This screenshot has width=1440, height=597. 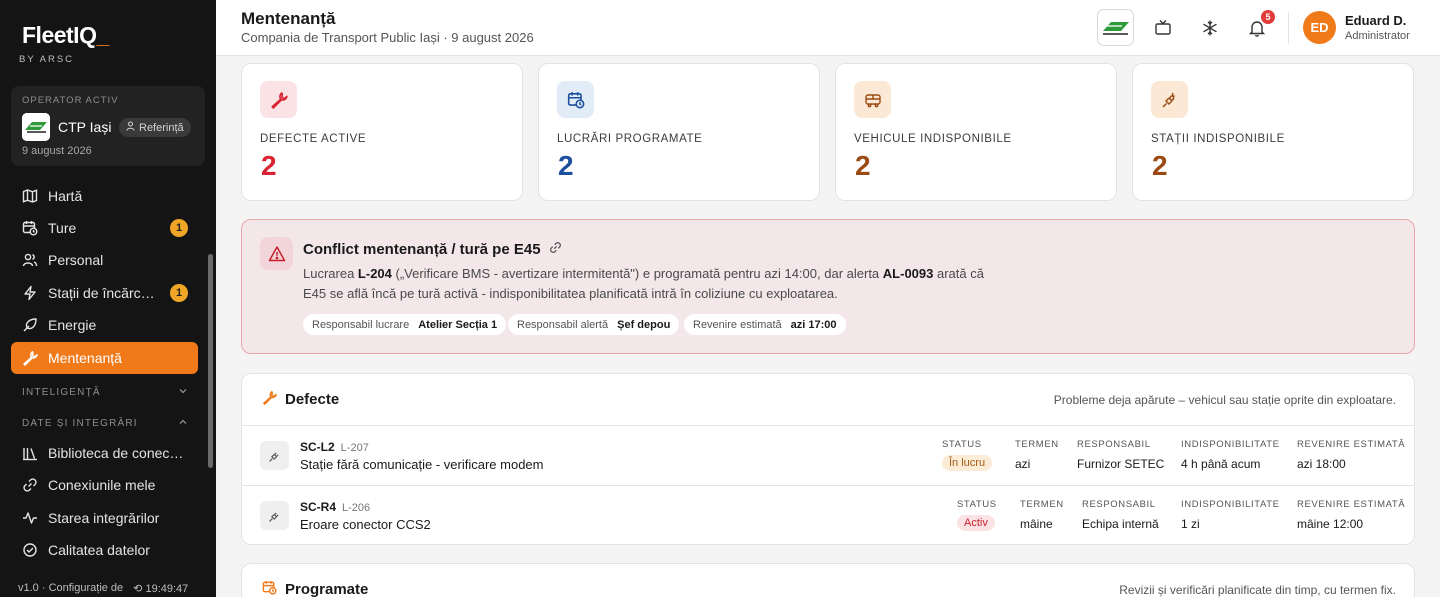 I want to click on sidebar-item-energy: Energie, so click(x=104, y=325).